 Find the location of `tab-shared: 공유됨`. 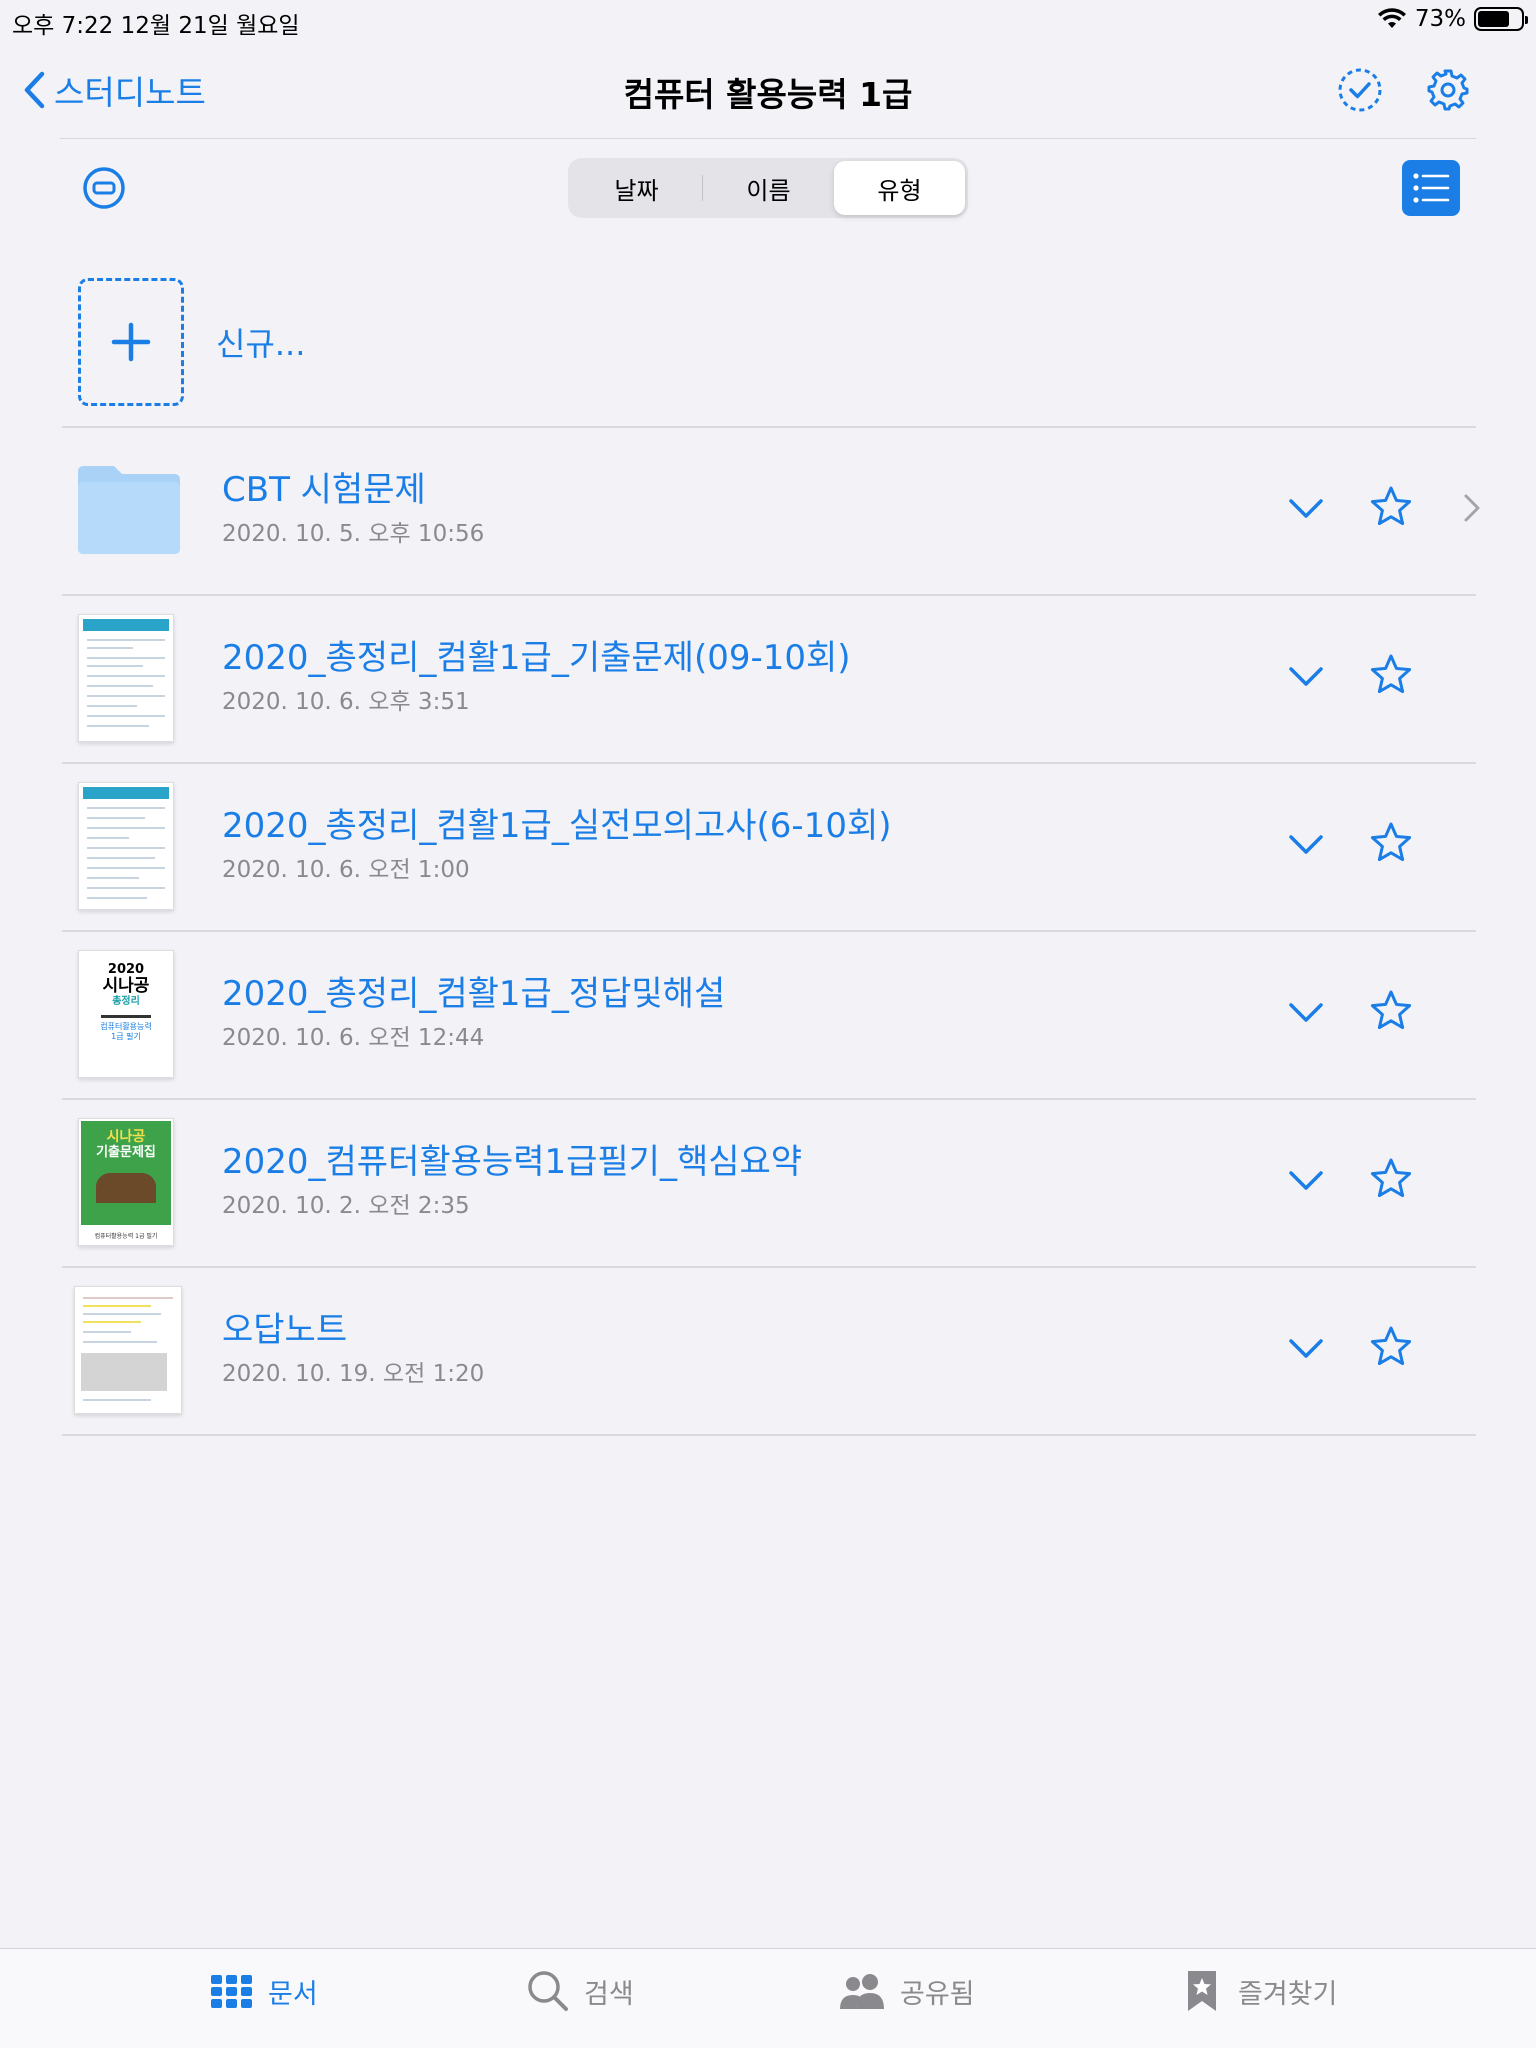

tab-shared: 공유됨 is located at coordinates (906, 1991).